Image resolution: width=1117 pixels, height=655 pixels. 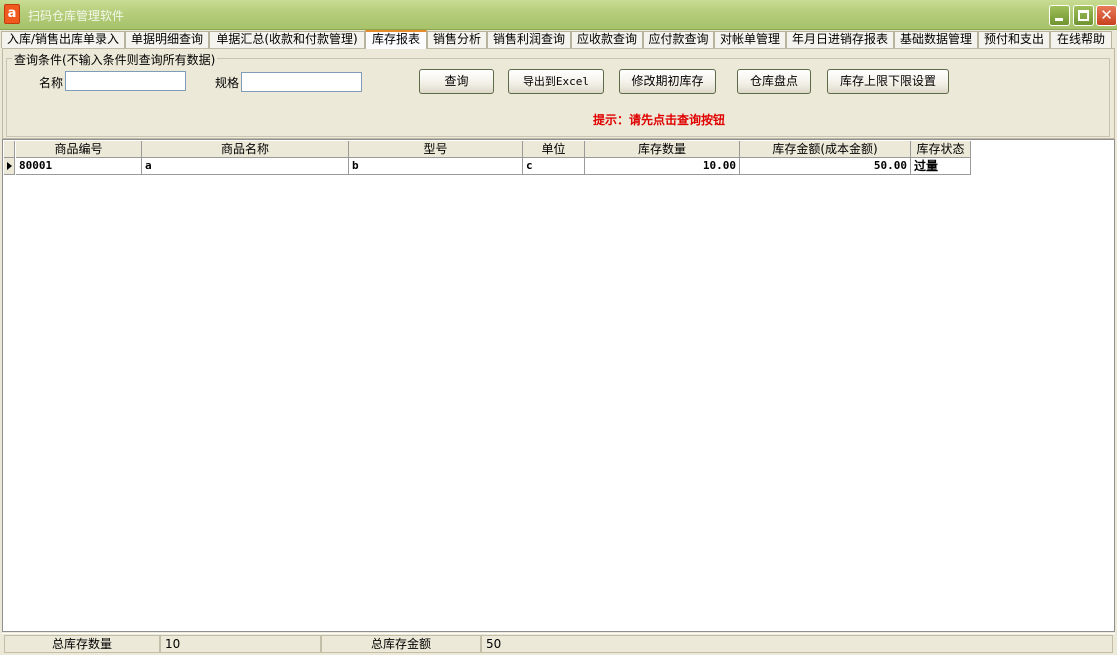 What do you see at coordinates (115, 59) in the screenshot?
I see `query-legend: 查询条件(不输入条件则查询所有数据)` at bounding box center [115, 59].